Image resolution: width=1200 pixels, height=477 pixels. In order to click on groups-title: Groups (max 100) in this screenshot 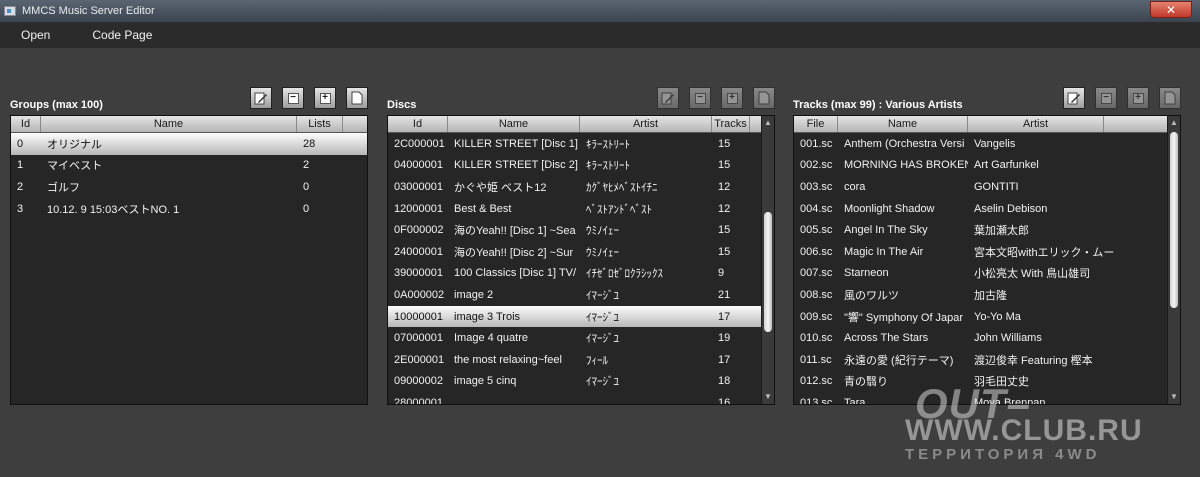, I will do `click(56, 105)`.